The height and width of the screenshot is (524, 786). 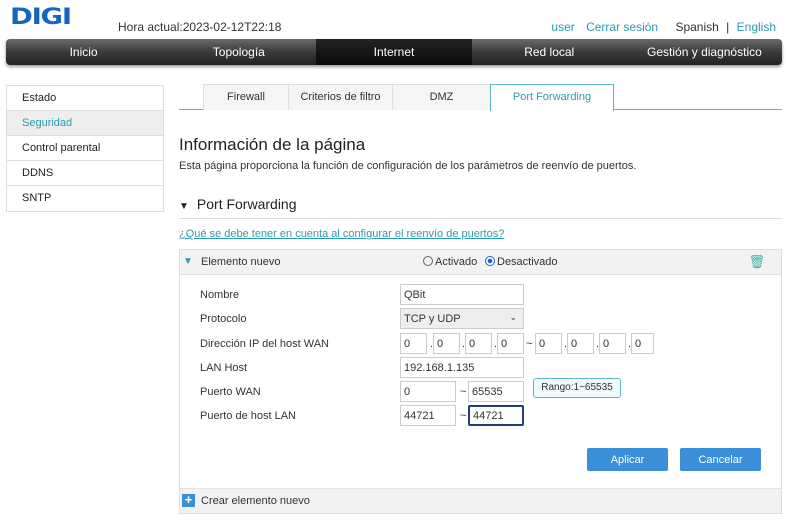 I want to click on nav-topologia: Topología, so click(x=238, y=52).